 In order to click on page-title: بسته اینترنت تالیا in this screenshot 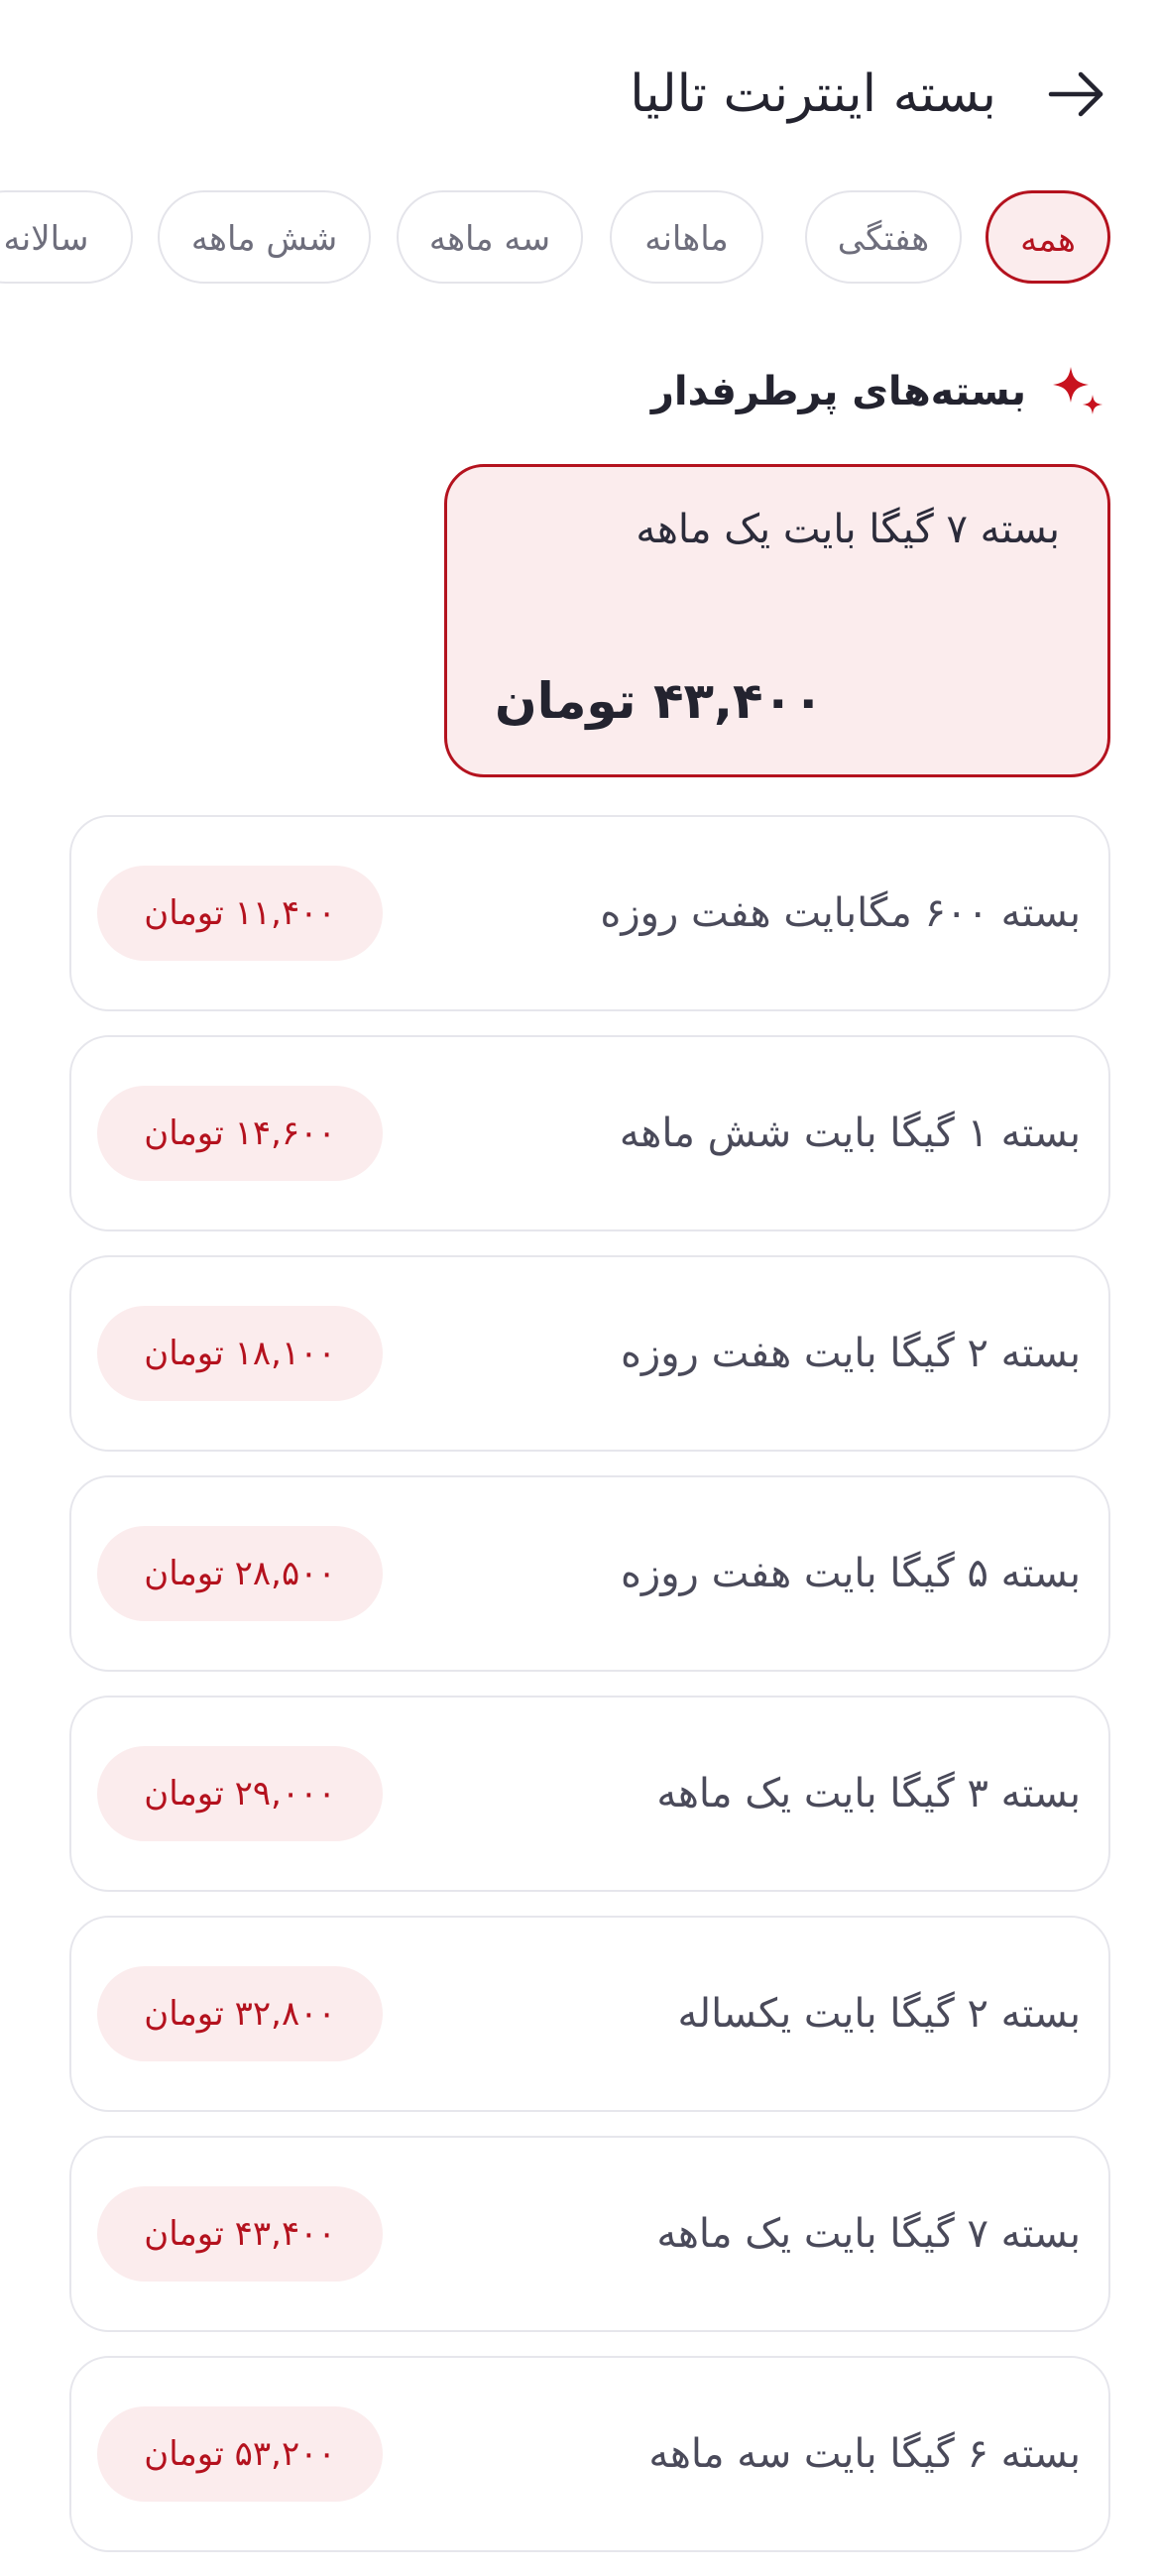, I will do `click(813, 94)`.